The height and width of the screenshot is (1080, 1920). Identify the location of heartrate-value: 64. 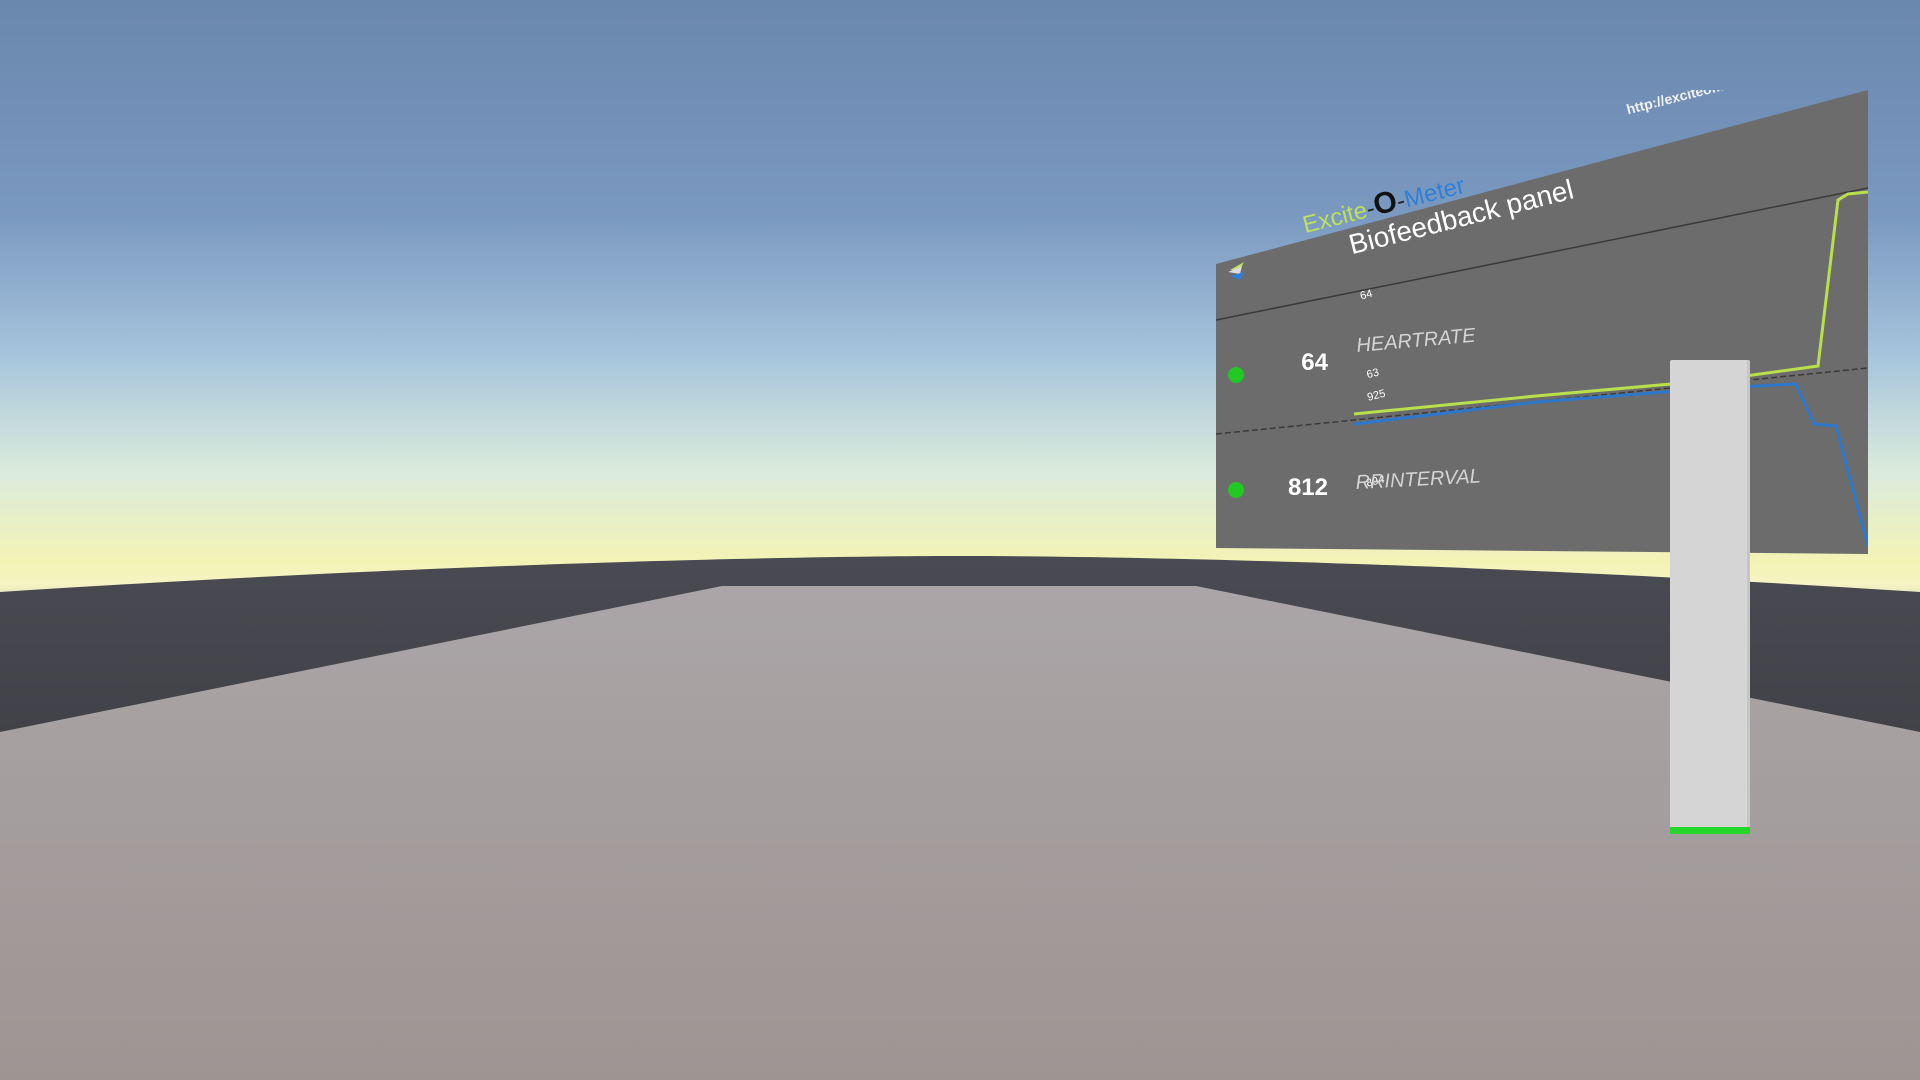
(1314, 362).